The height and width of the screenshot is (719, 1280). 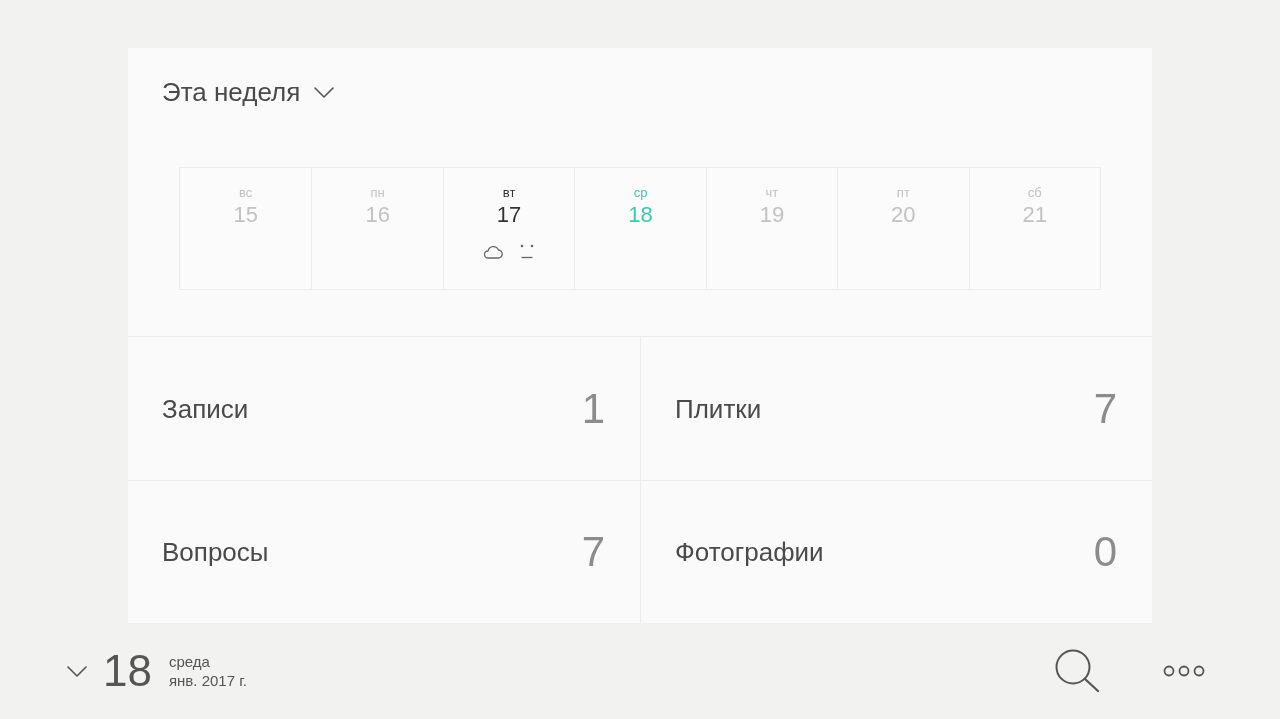 What do you see at coordinates (377, 228) in the screenshot?
I see `day-cell: пн 16` at bounding box center [377, 228].